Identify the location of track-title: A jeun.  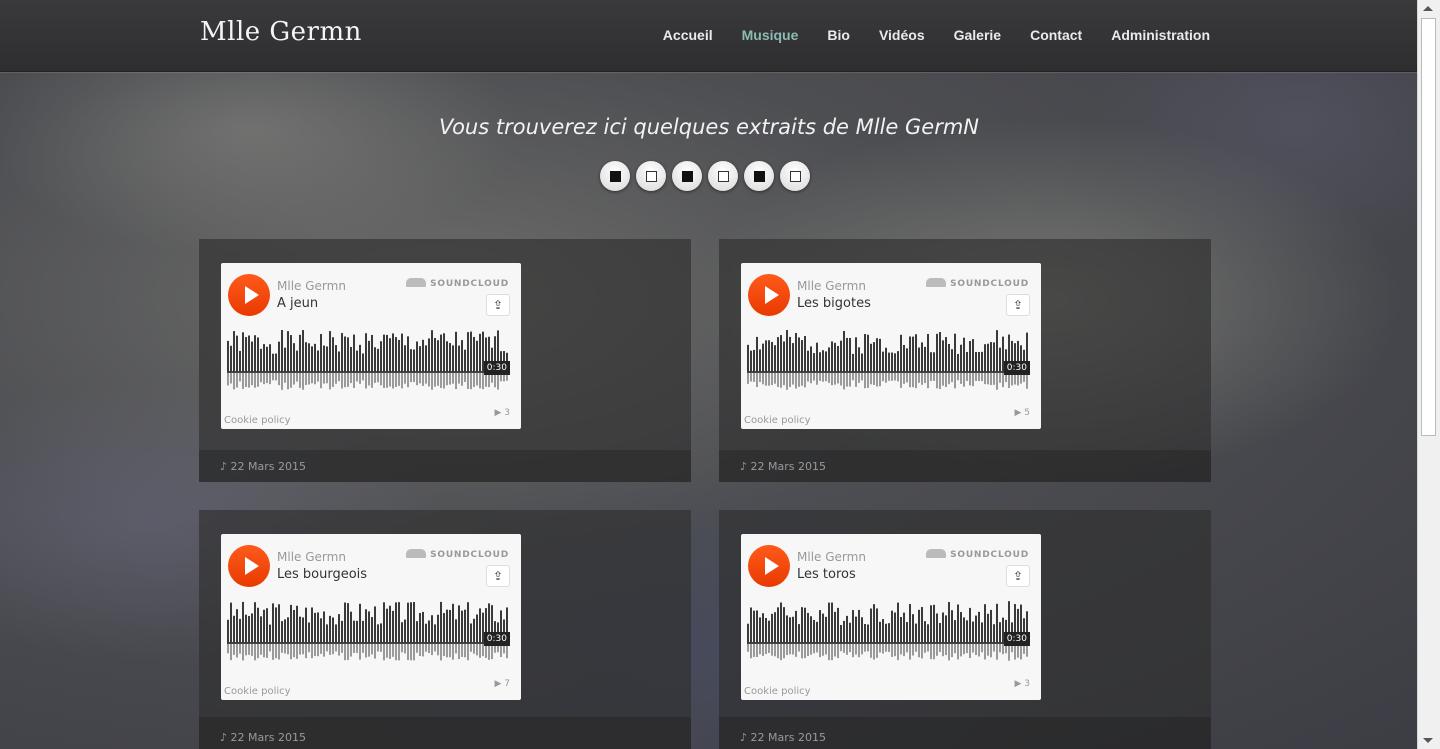
(297, 303).